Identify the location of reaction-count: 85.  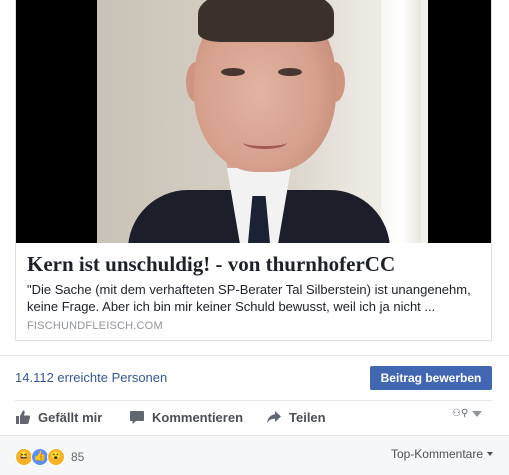
(78, 457).